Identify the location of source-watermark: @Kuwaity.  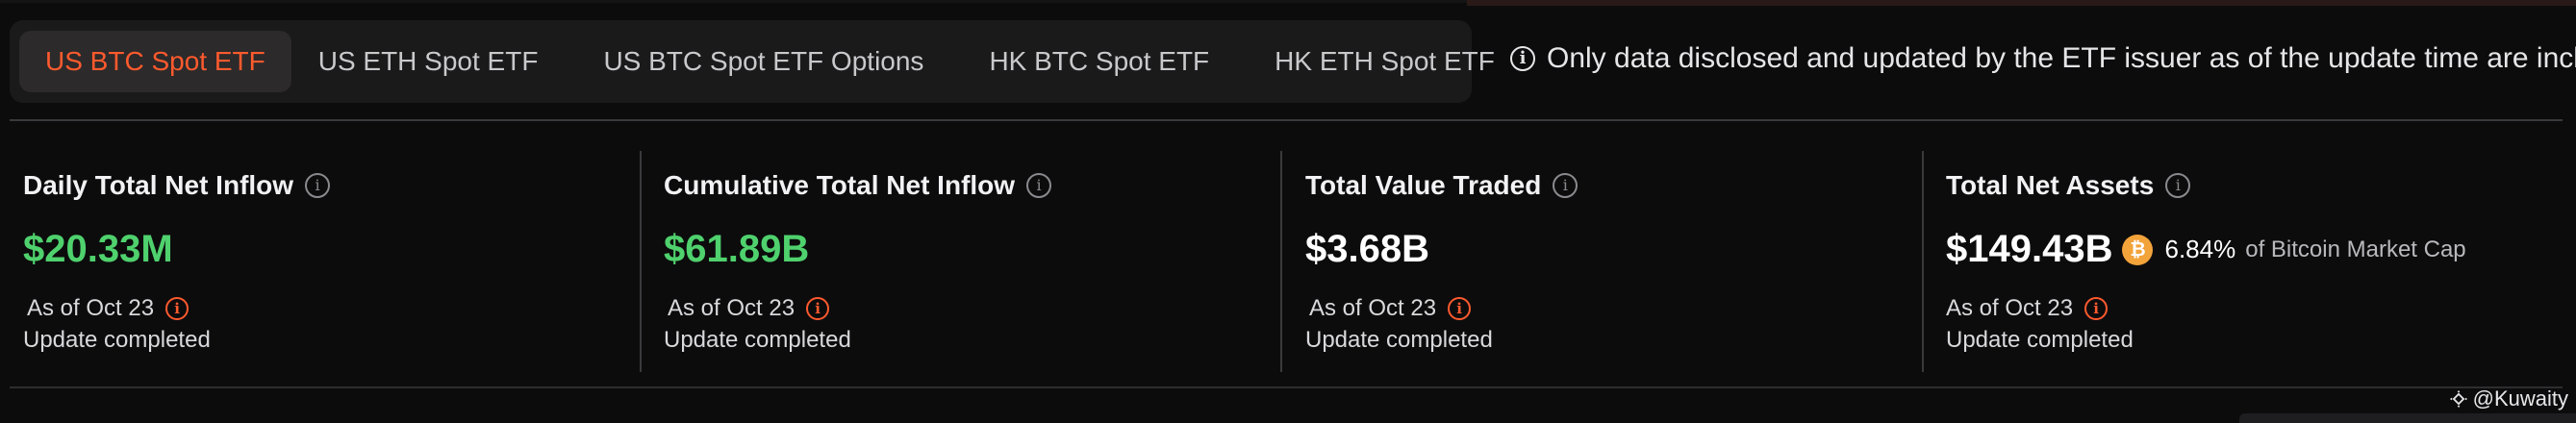
(2508, 398).